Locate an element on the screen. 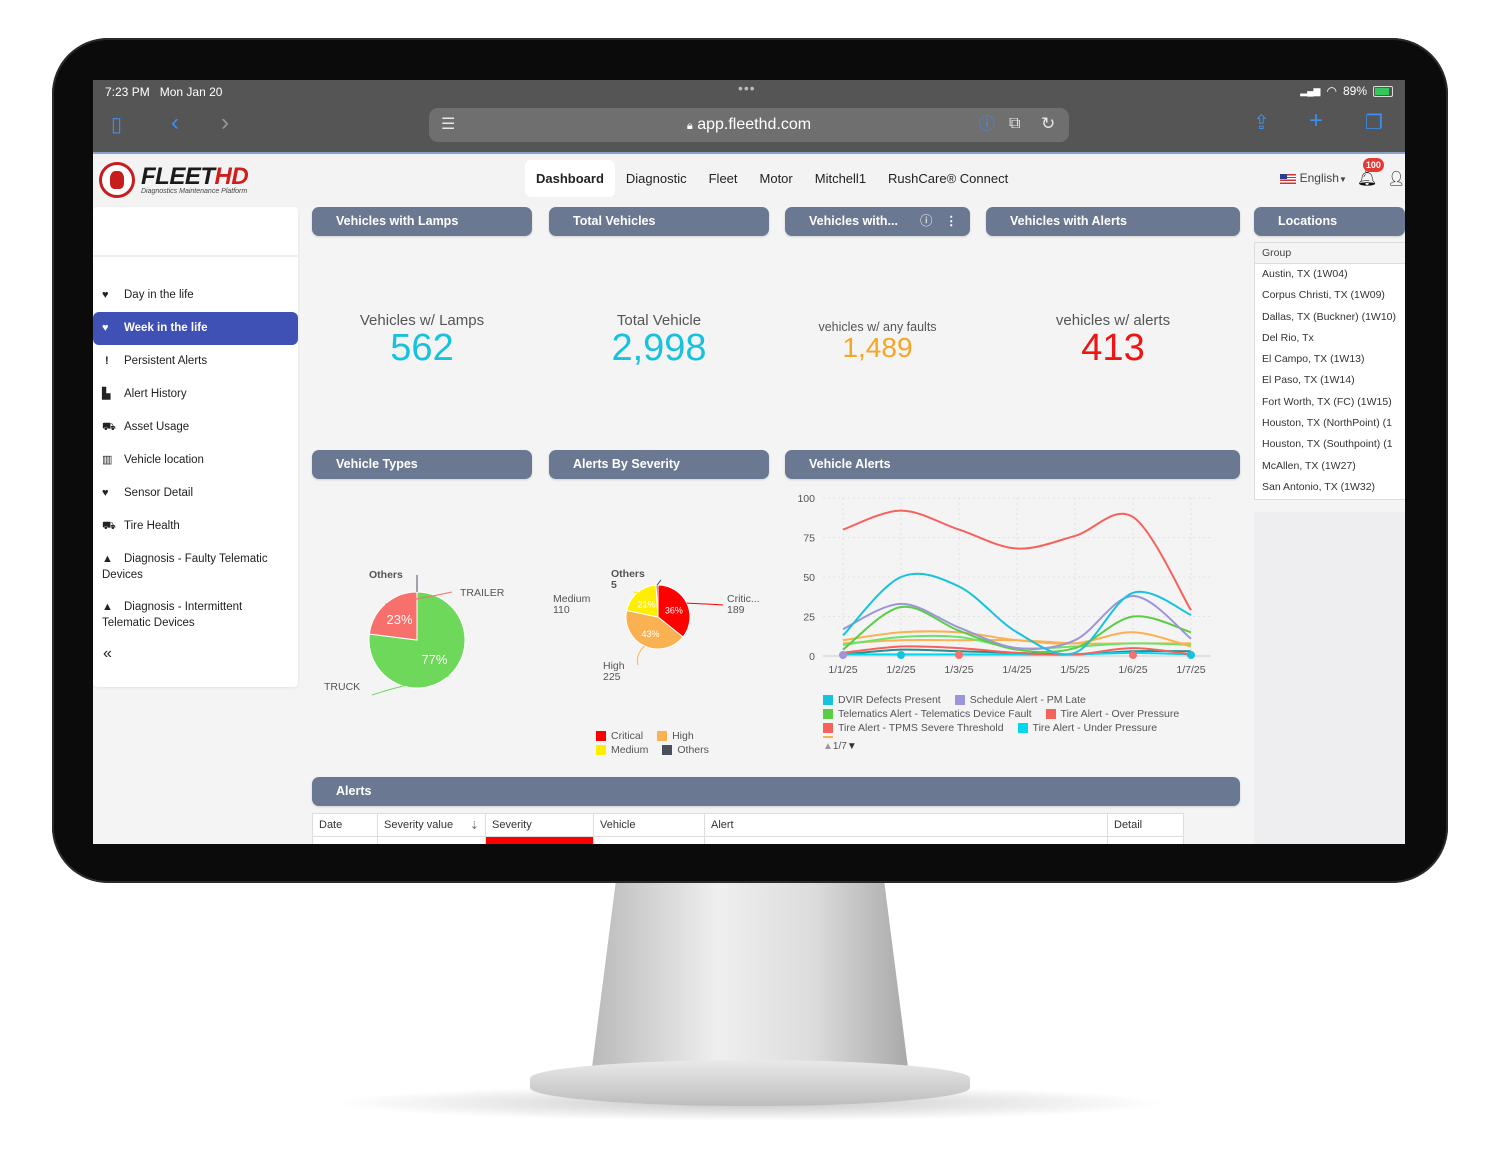  legend-swatch is located at coordinates (1050, 714).